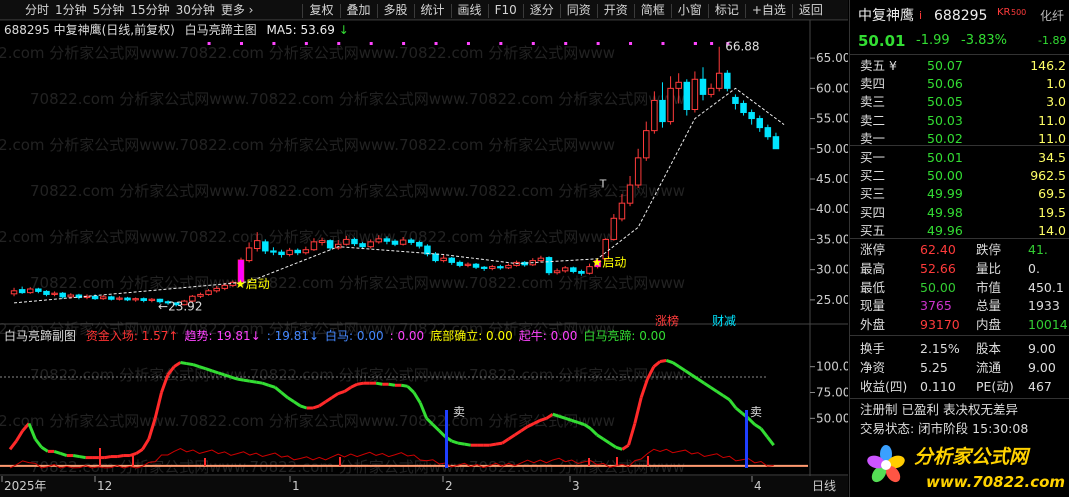  What do you see at coordinates (959, 212) in the screenshot?
I see `bid-row: 买四 49.98 19.5` at bounding box center [959, 212].